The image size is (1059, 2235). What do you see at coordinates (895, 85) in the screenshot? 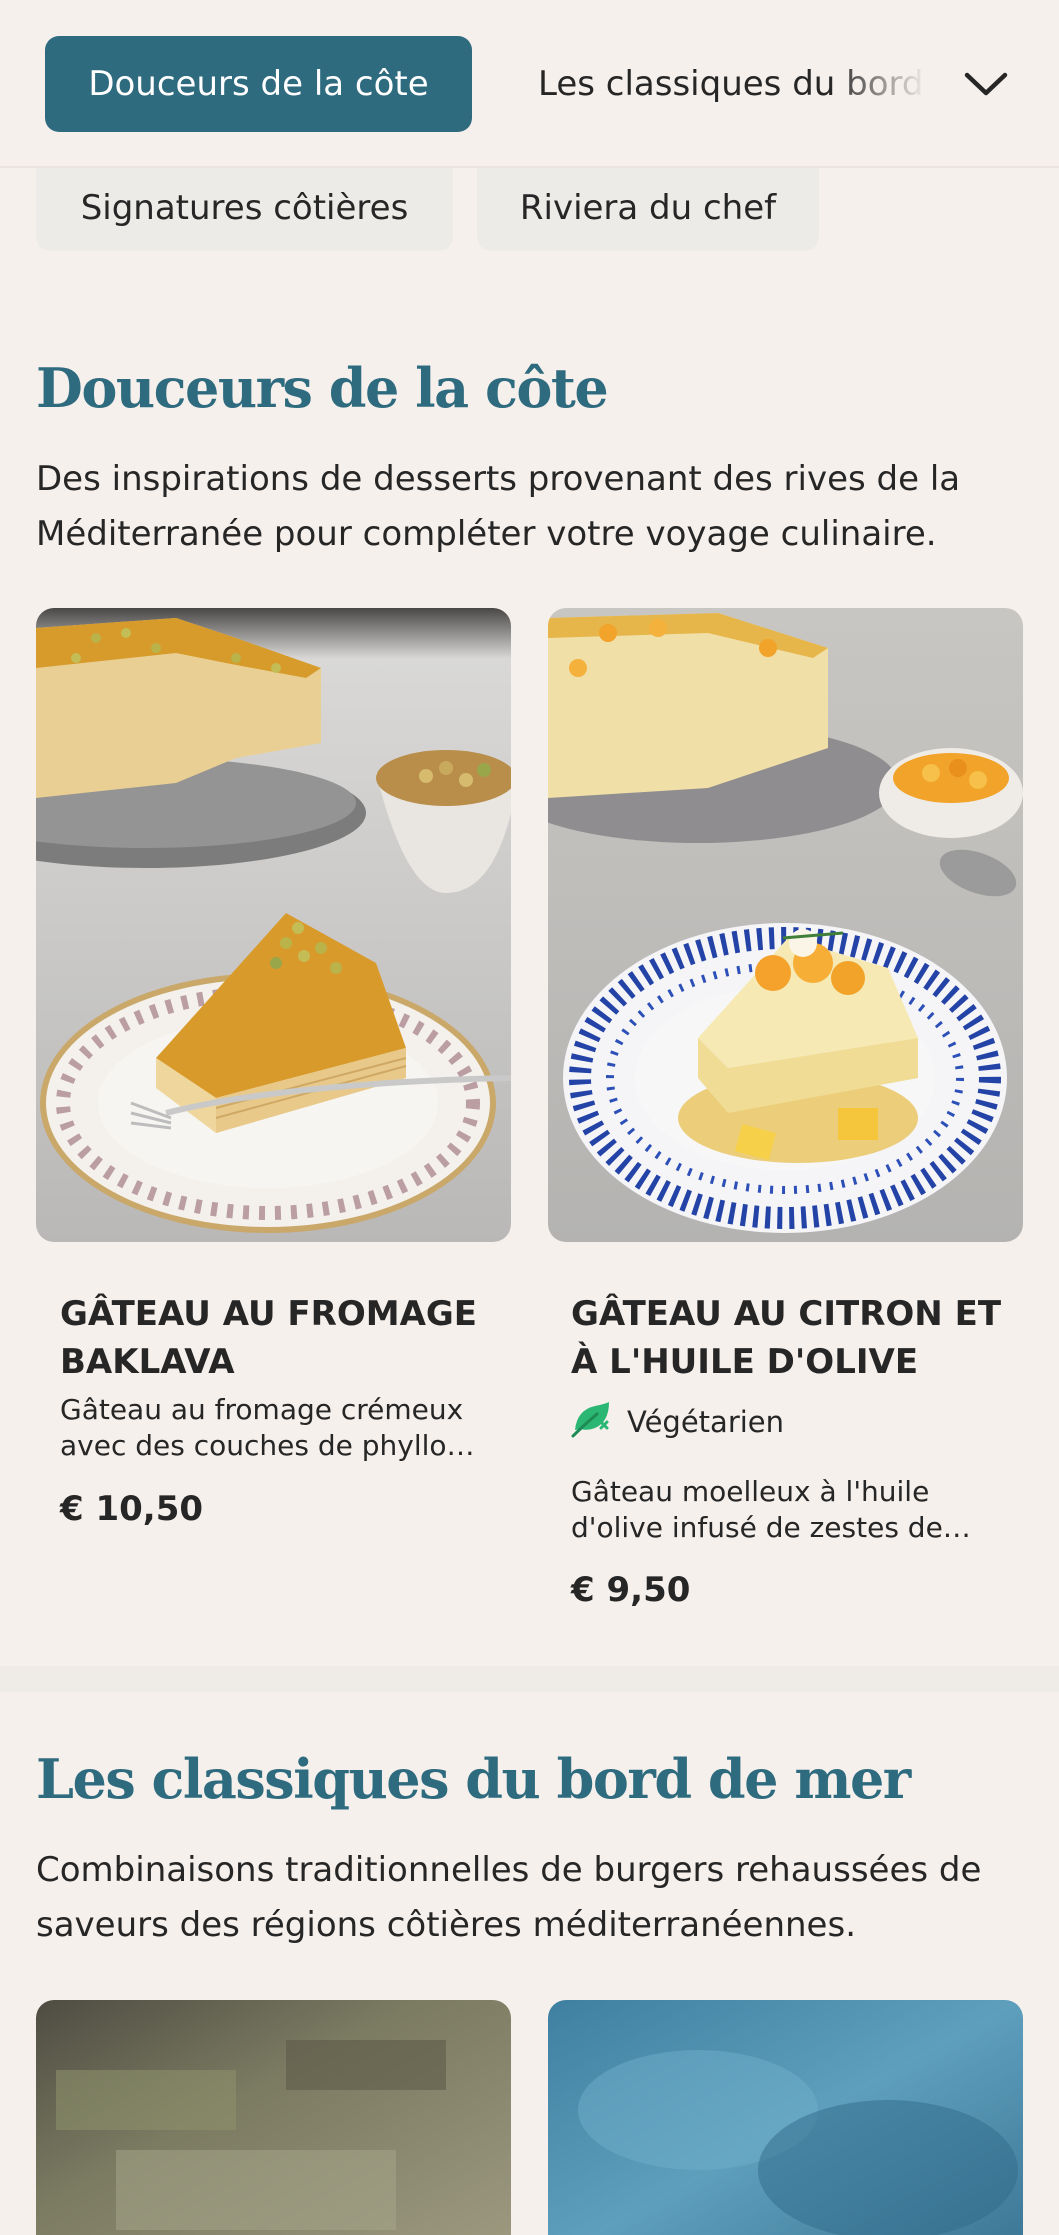
I see `tab-scroll-fade` at bounding box center [895, 85].